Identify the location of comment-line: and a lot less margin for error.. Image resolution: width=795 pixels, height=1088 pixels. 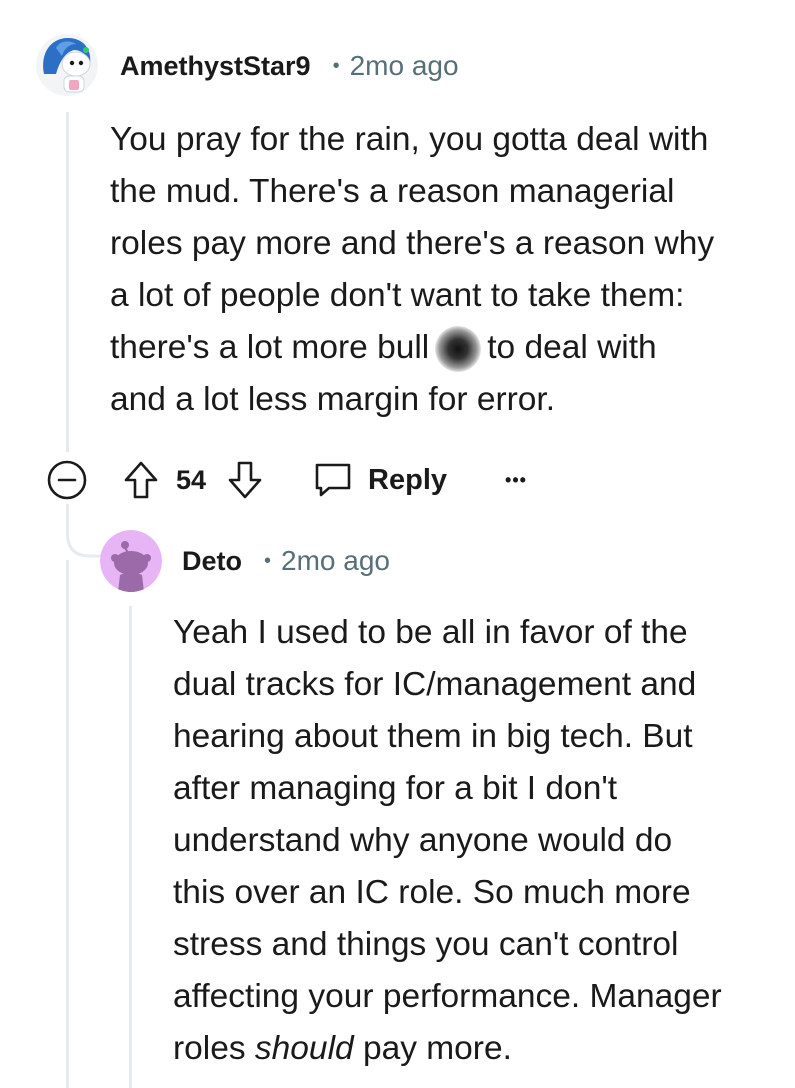
(333, 399).